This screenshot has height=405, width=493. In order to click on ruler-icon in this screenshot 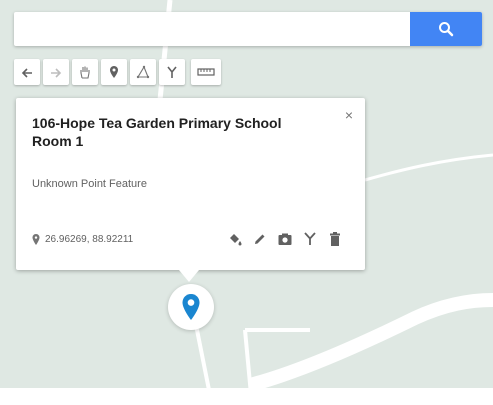, I will do `click(206, 72)`.